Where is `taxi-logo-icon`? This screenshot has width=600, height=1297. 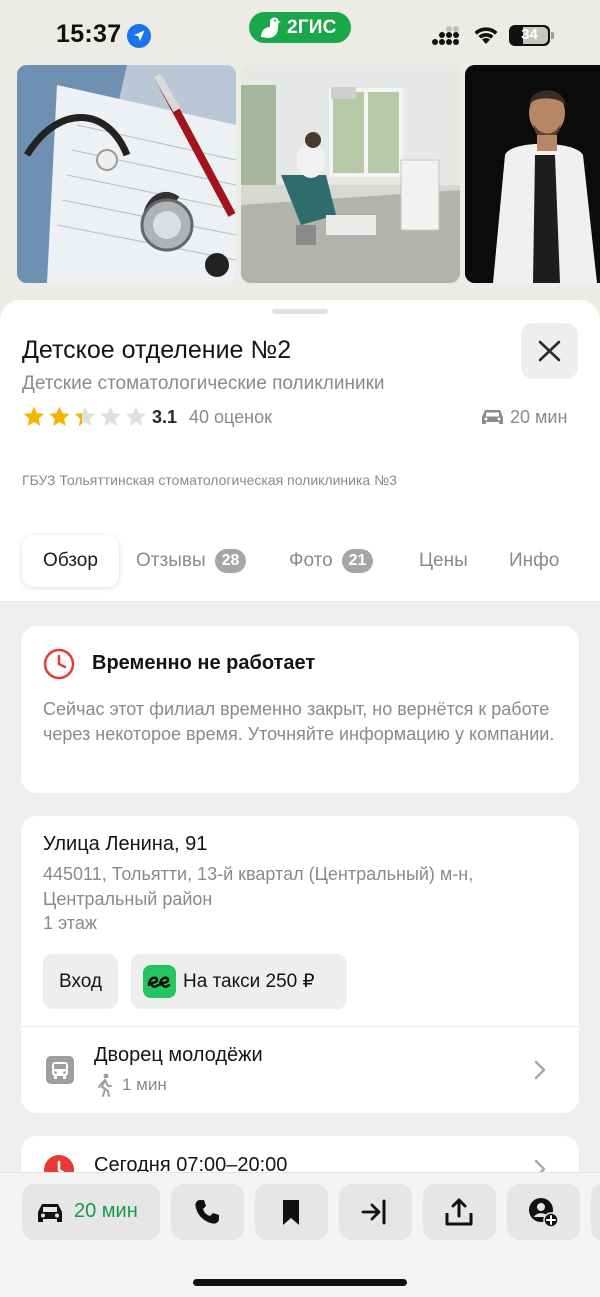 taxi-logo-icon is located at coordinates (159, 981).